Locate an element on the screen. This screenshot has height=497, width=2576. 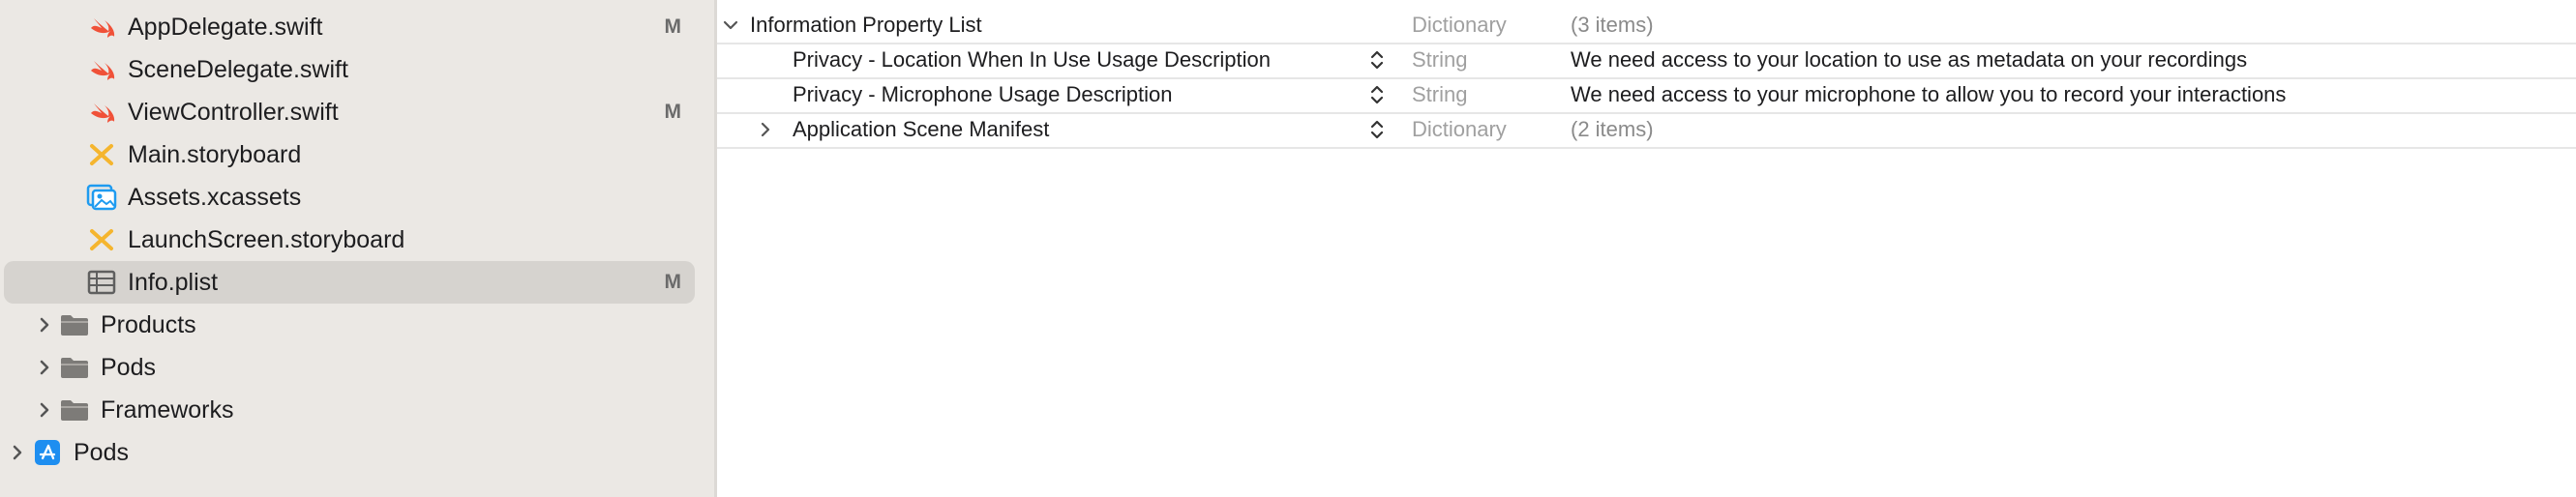
file-row-info-plist: Info.plist M is located at coordinates (349, 282).